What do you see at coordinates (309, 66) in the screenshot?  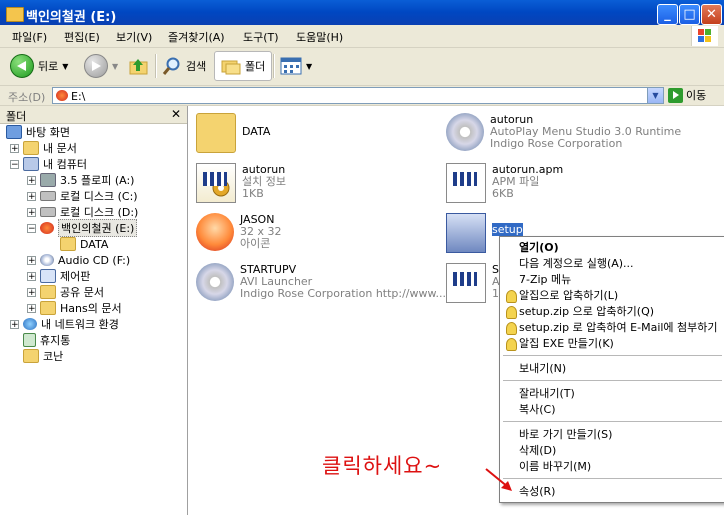 I see `views-dropdown-icon: ▼` at bounding box center [309, 66].